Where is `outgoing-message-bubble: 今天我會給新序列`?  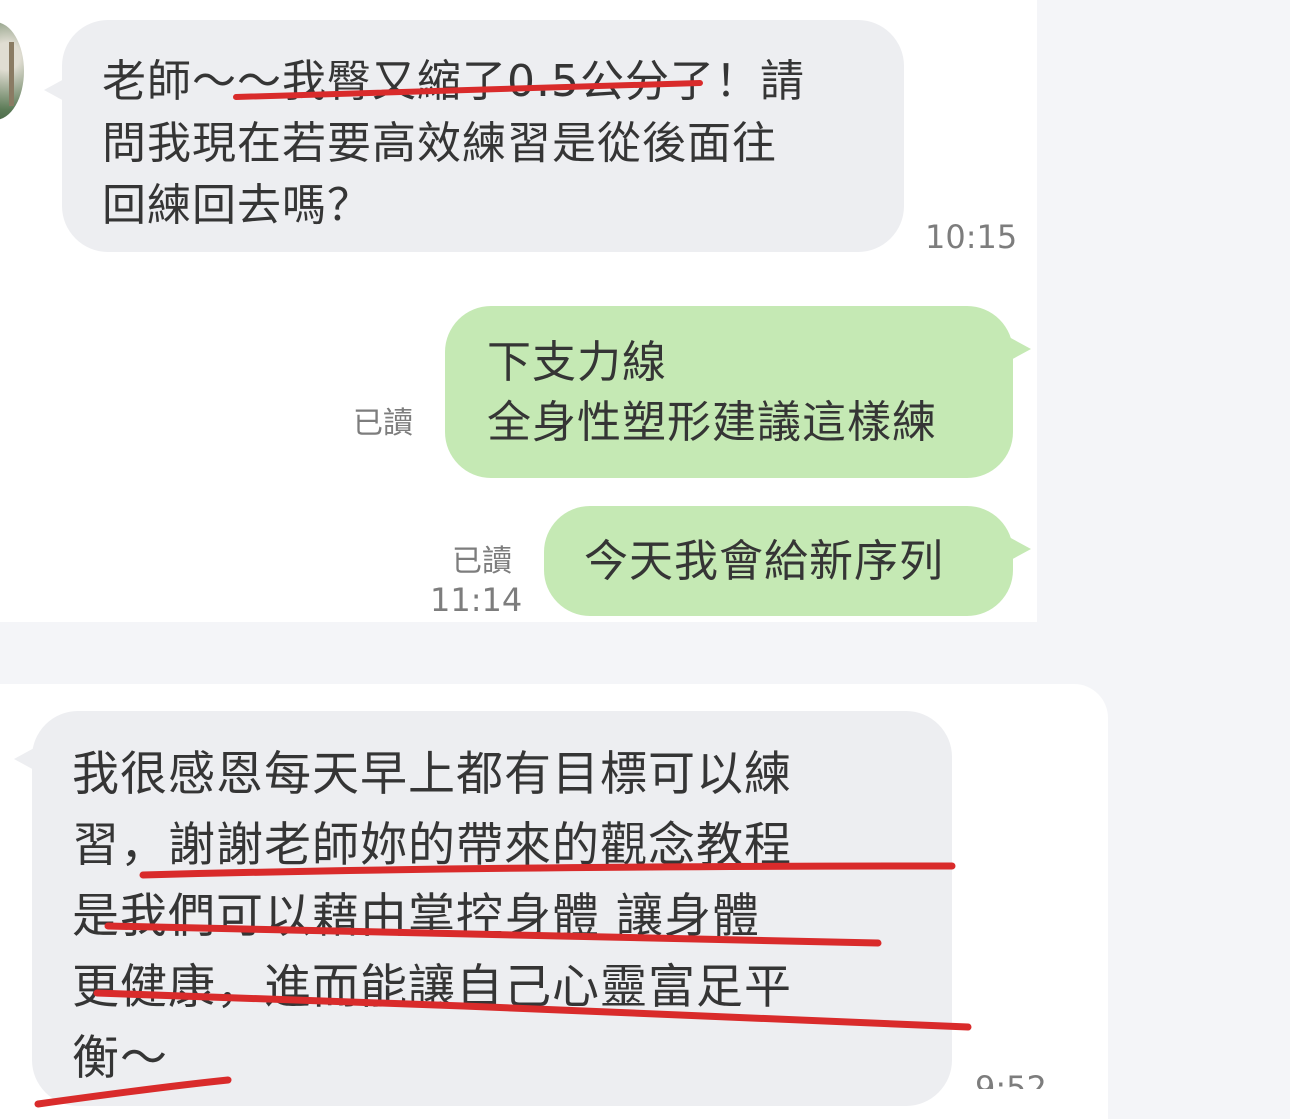 outgoing-message-bubble: 今天我會給新序列 is located at coordinates (787, 561).